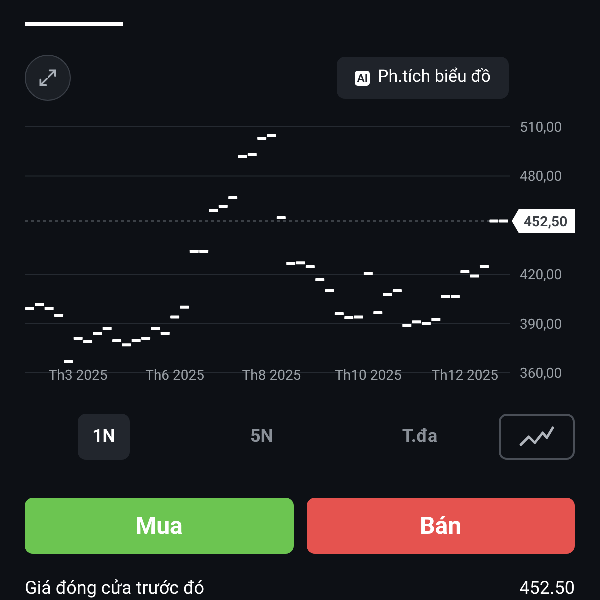  What do you see at coordinates (175, 376) in the screenshot?
I see `x-axis-label: Th6 2025` at bounding box center [175, 376].